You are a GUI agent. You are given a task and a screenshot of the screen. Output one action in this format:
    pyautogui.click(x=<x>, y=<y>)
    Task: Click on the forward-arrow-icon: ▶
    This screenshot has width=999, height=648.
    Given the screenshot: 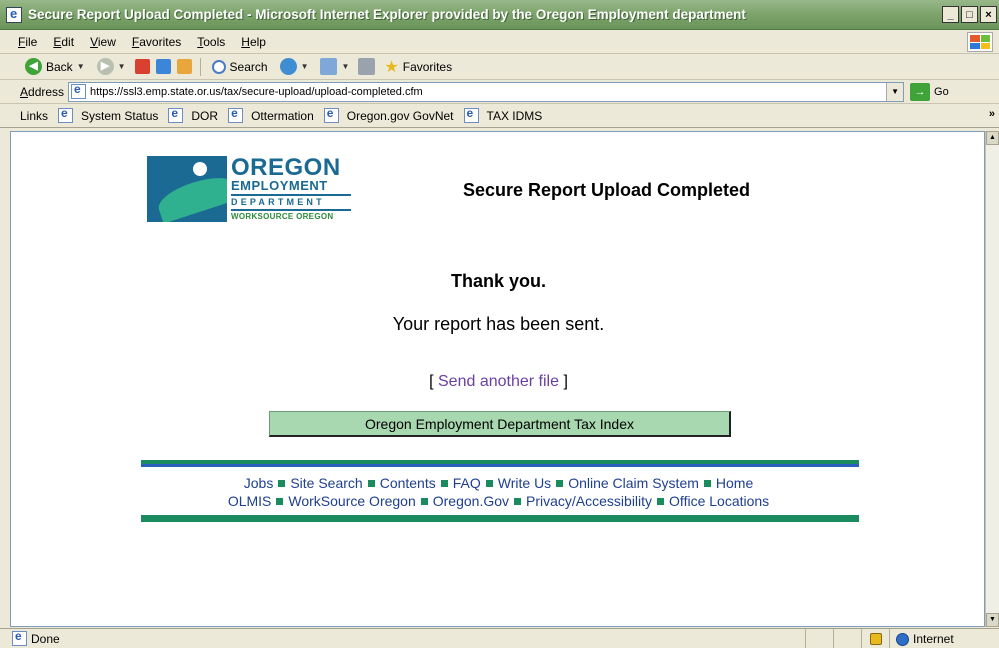 What is the action you would take?
    pyautogui.click(x=105, y=66)
    